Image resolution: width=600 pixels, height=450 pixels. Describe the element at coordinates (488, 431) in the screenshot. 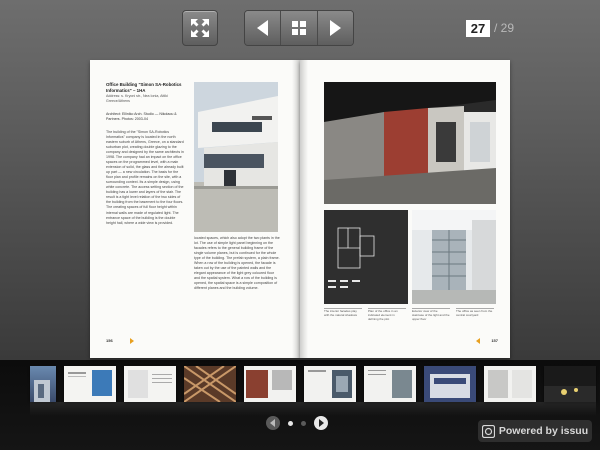

I see `issuu-logo-icon` at that location.